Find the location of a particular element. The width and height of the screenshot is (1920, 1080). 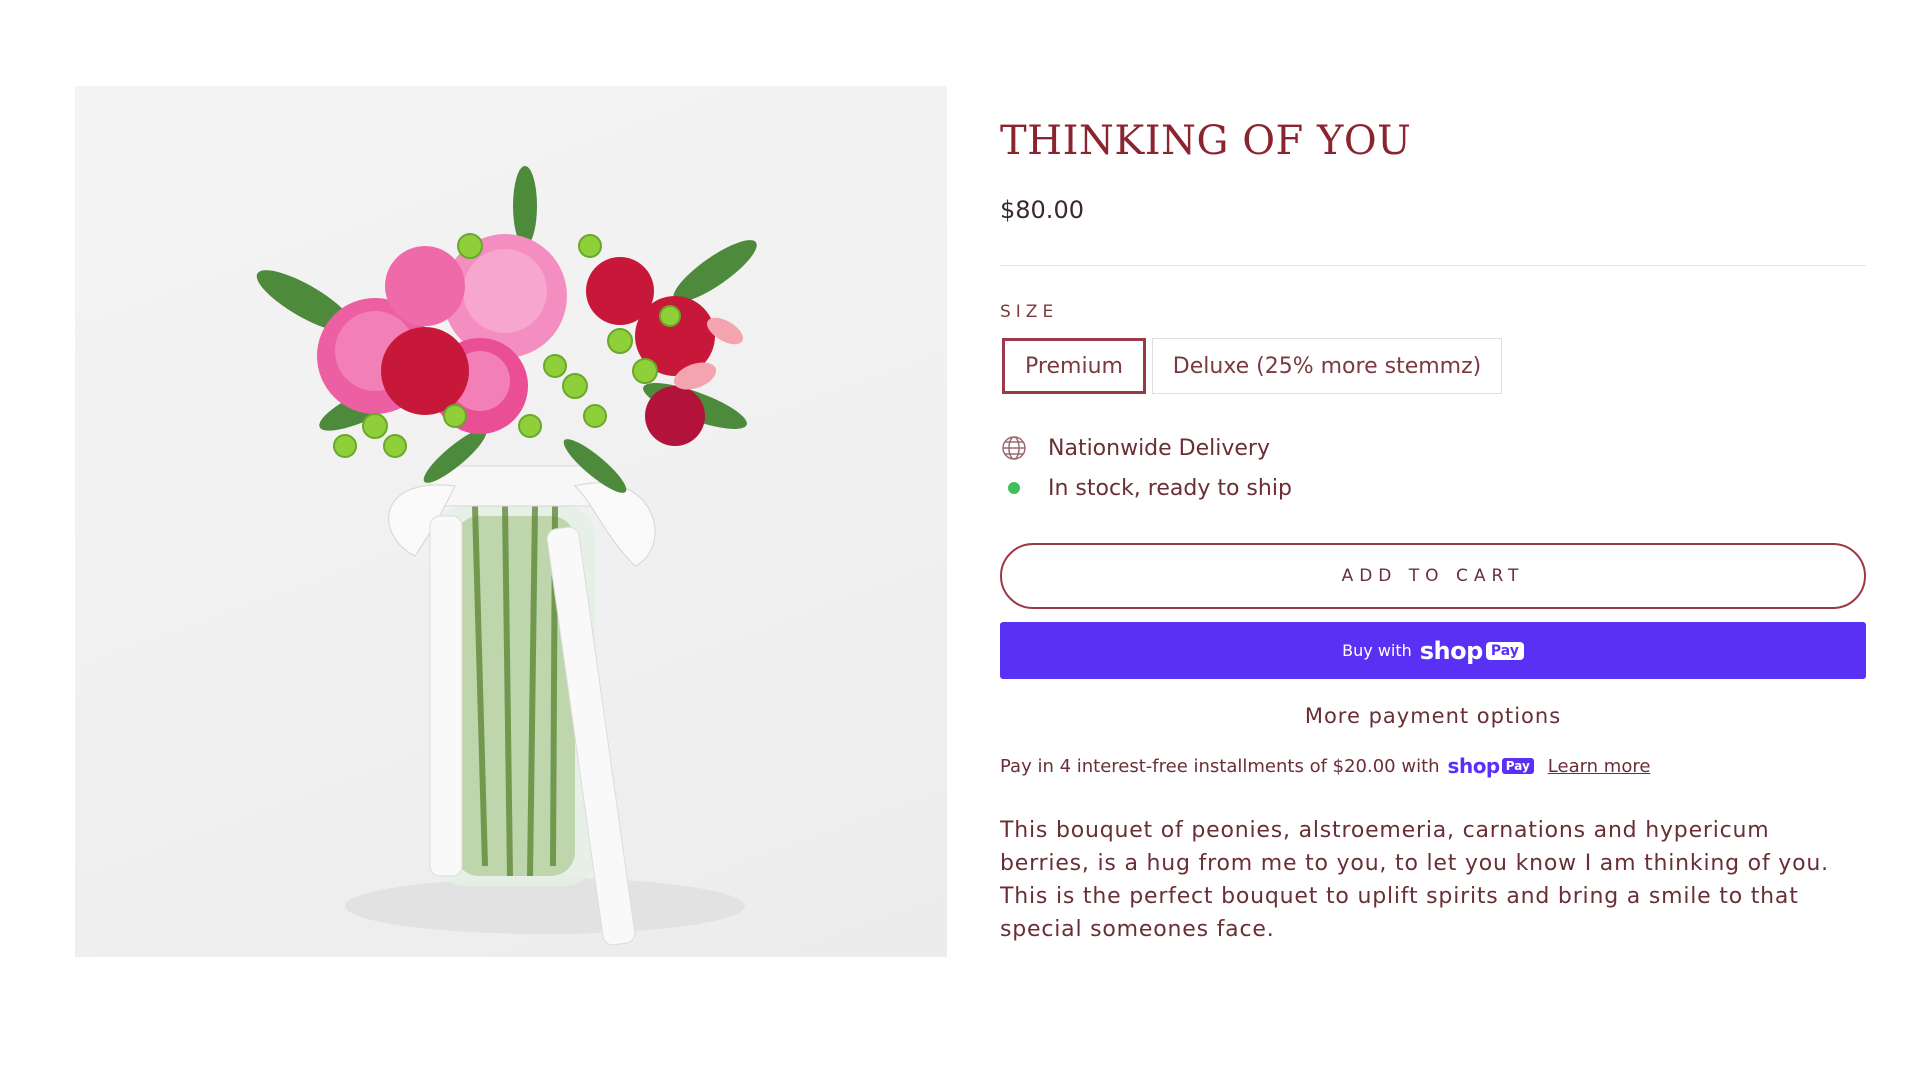

stock-text: In stock, ready to ship is located at coordinates (1170, 488).